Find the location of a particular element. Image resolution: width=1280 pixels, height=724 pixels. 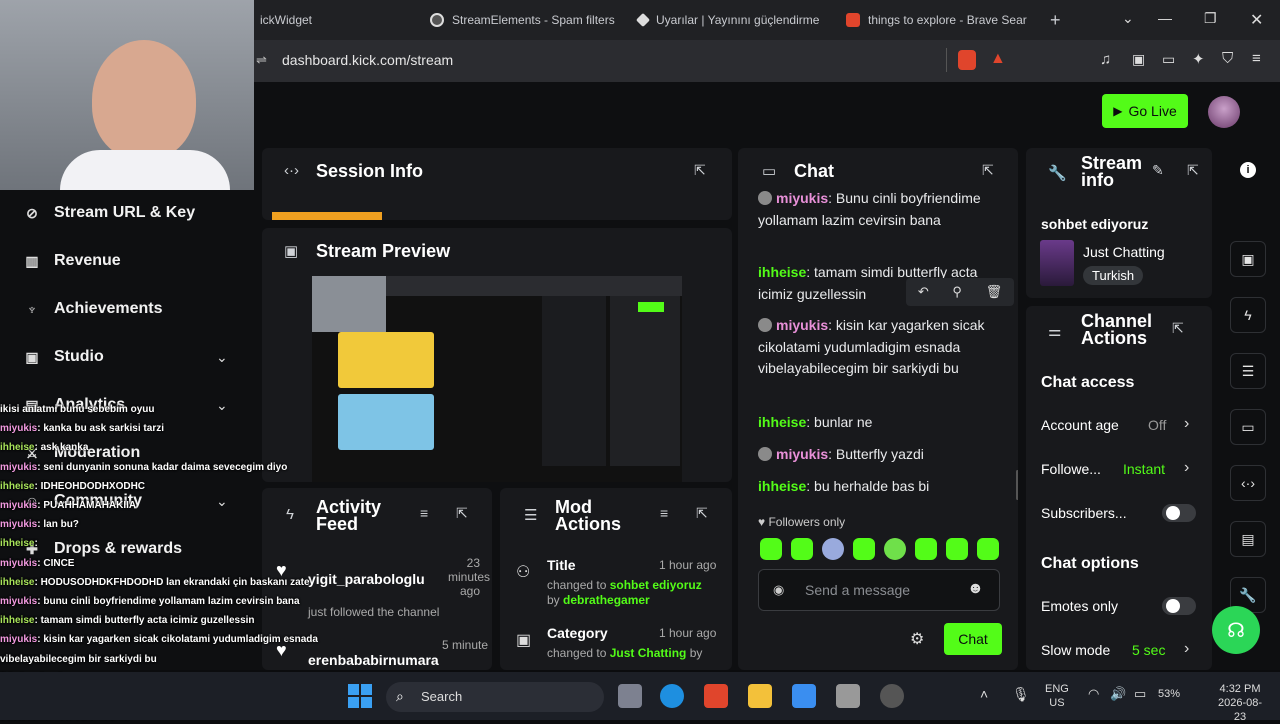

delete-icon: 🗑 is located at coordinates (994, 292).